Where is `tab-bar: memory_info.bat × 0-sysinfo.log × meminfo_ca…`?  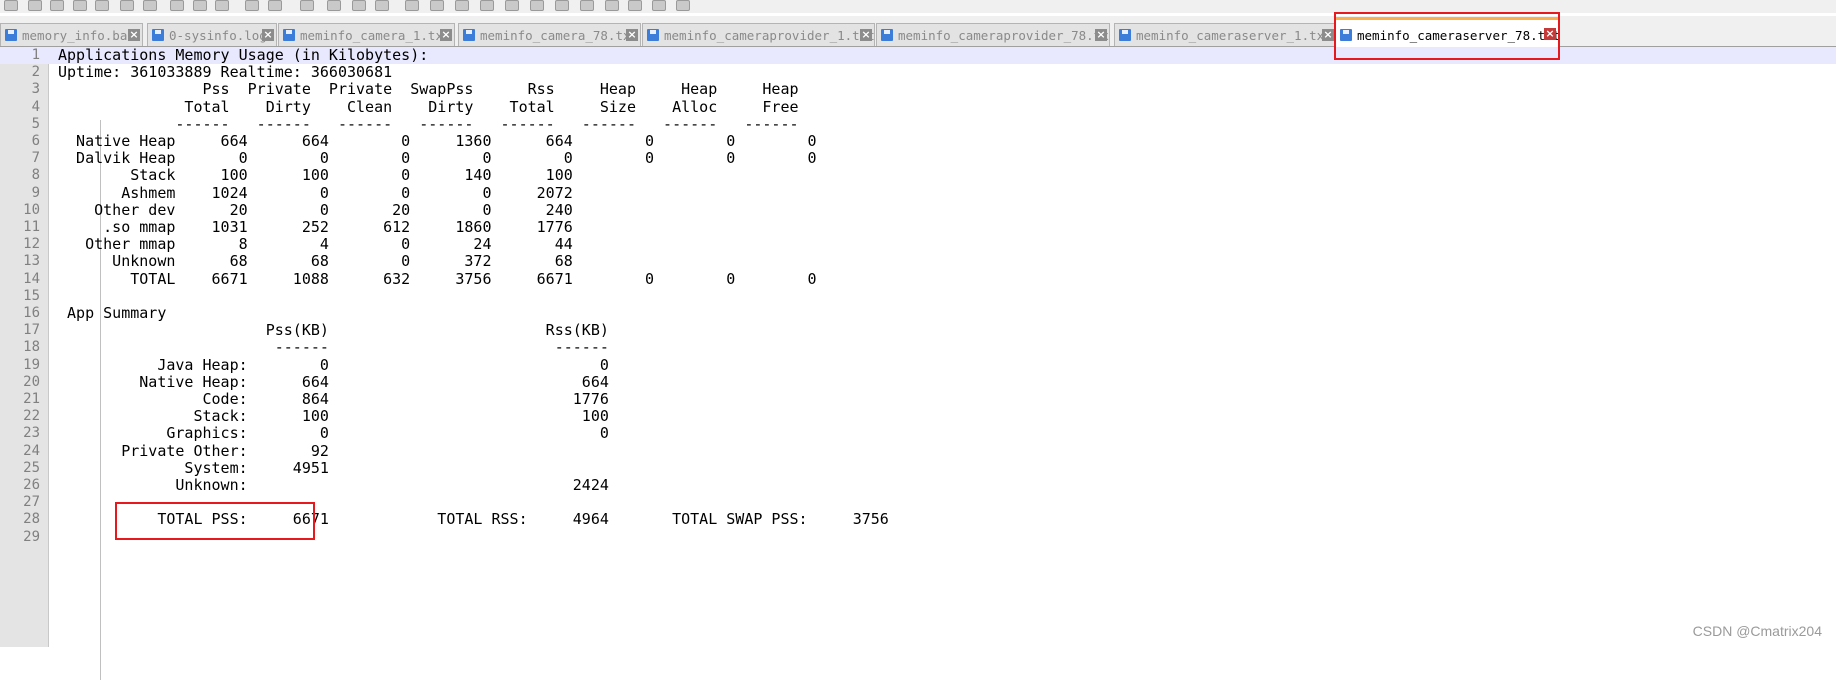
tab-bar: memory_info.bat × 0-sysinfo.log × meminfo_ca… is located at coordinates (918, 31).